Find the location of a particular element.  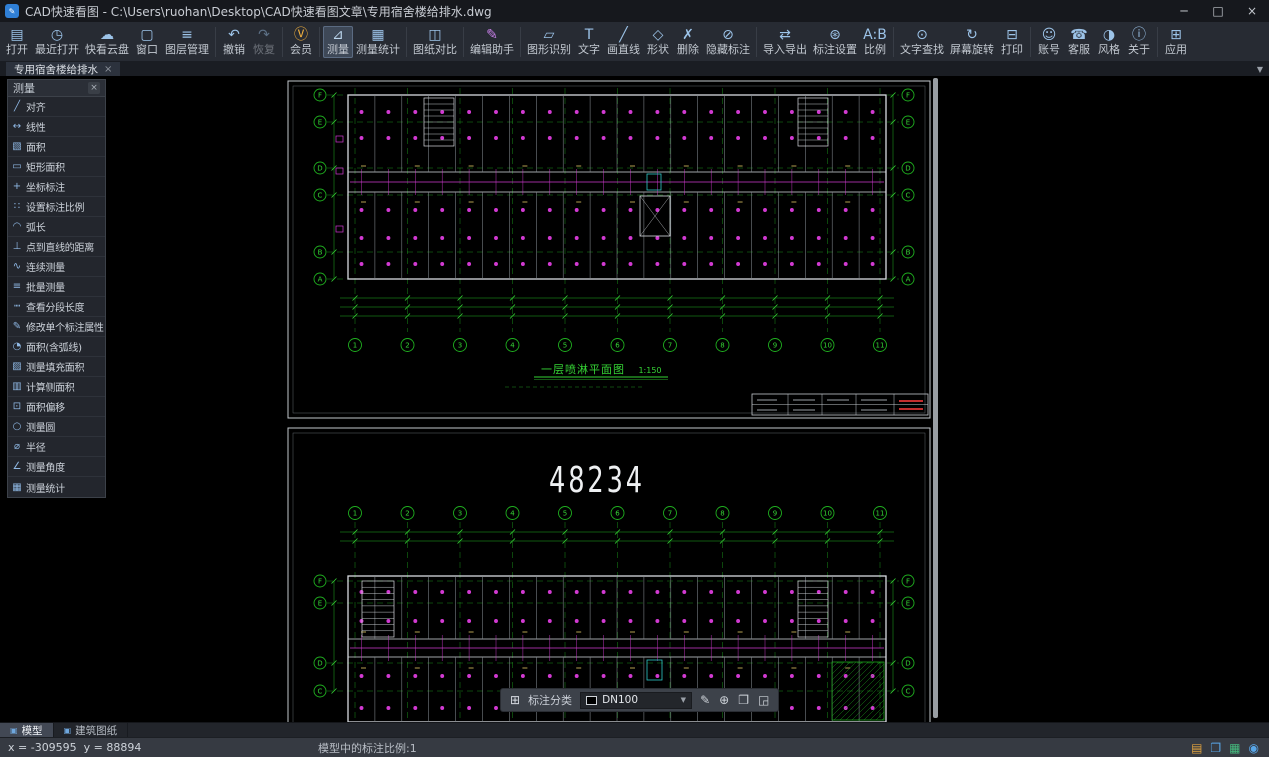

minimize-button: ─ is located at coordinates (1184, 11).